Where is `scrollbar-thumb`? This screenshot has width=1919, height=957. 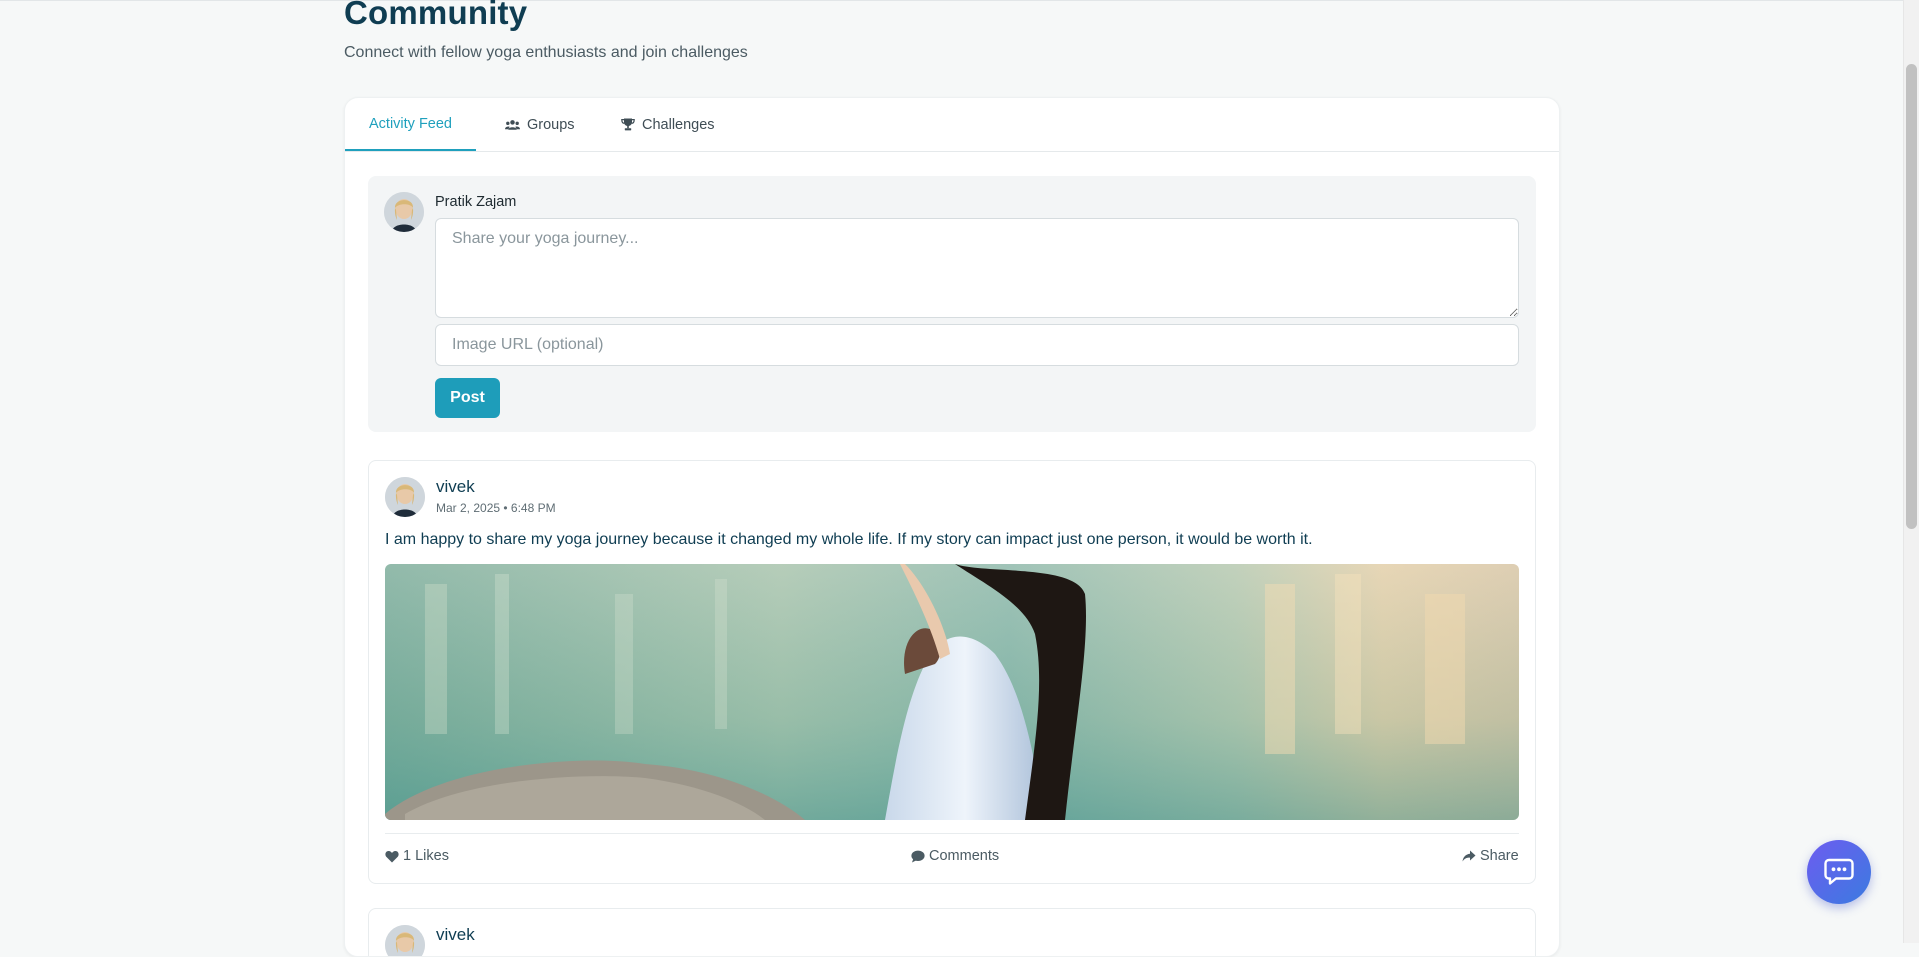 scrollbar-thumb is located at coordinates (1911, 296).